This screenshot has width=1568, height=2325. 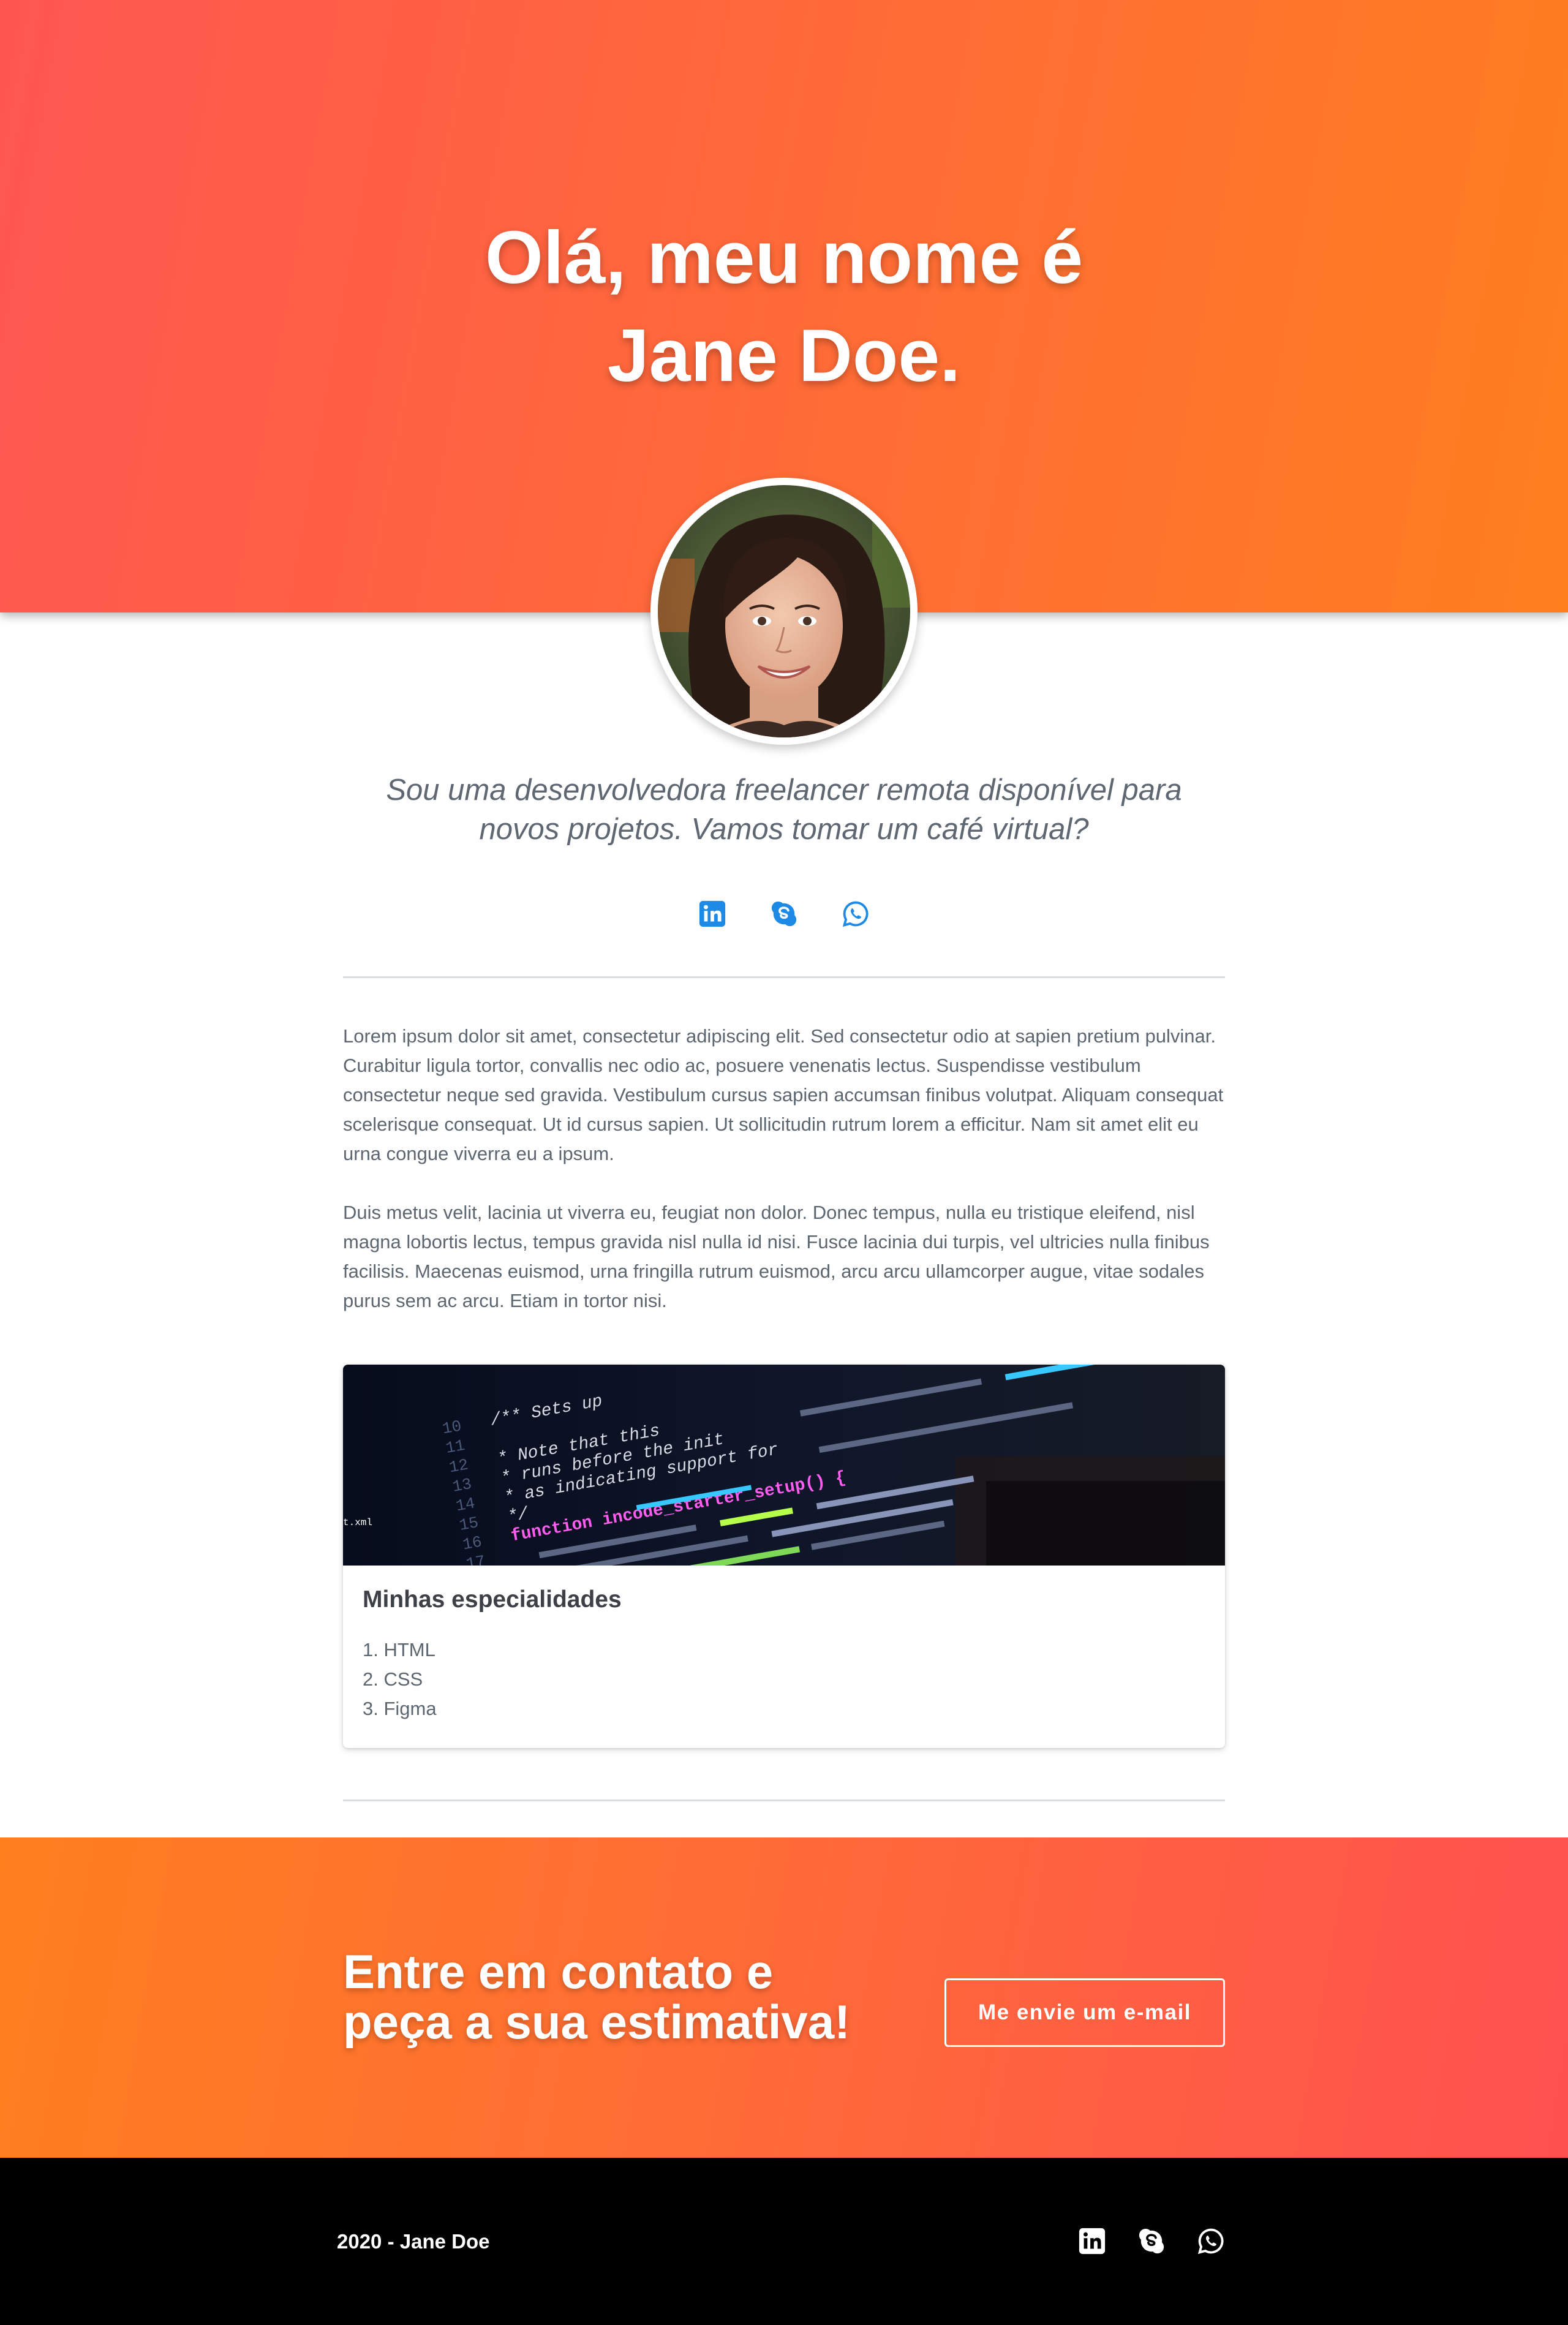 What do you see at coordinates (399, 1649) in the screenshot?
I see `skill-item-html: 1. HTML` at bounding box center [399, 1649].